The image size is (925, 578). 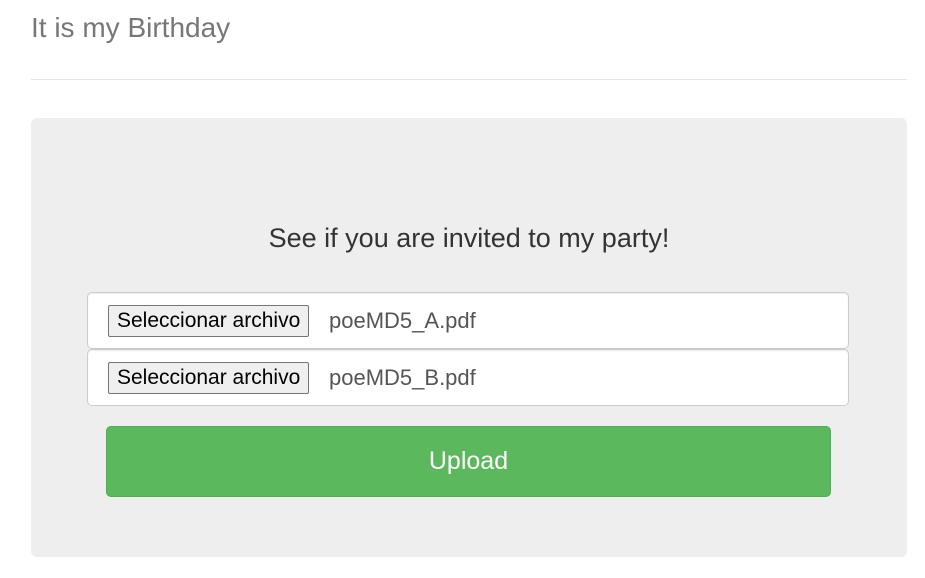 I want to click on file-input-b: Seleccionar archivo poeMD5_B.pdf, so click(x=468, y=377).